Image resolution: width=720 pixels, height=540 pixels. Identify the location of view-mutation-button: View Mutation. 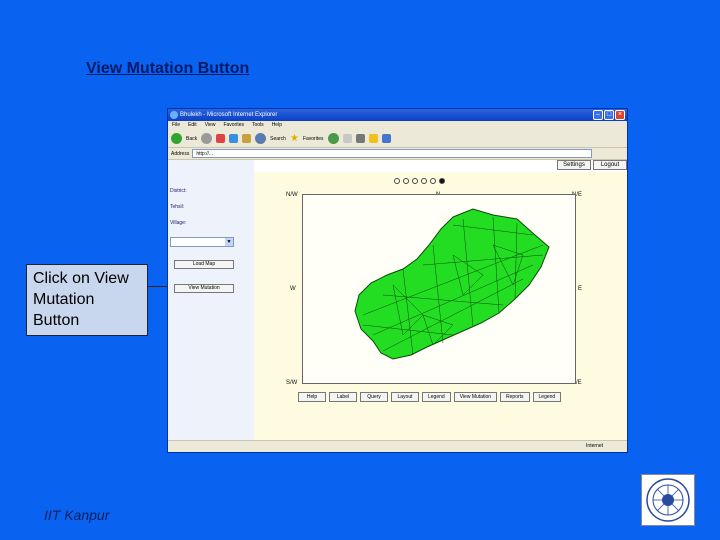
(204, 288).